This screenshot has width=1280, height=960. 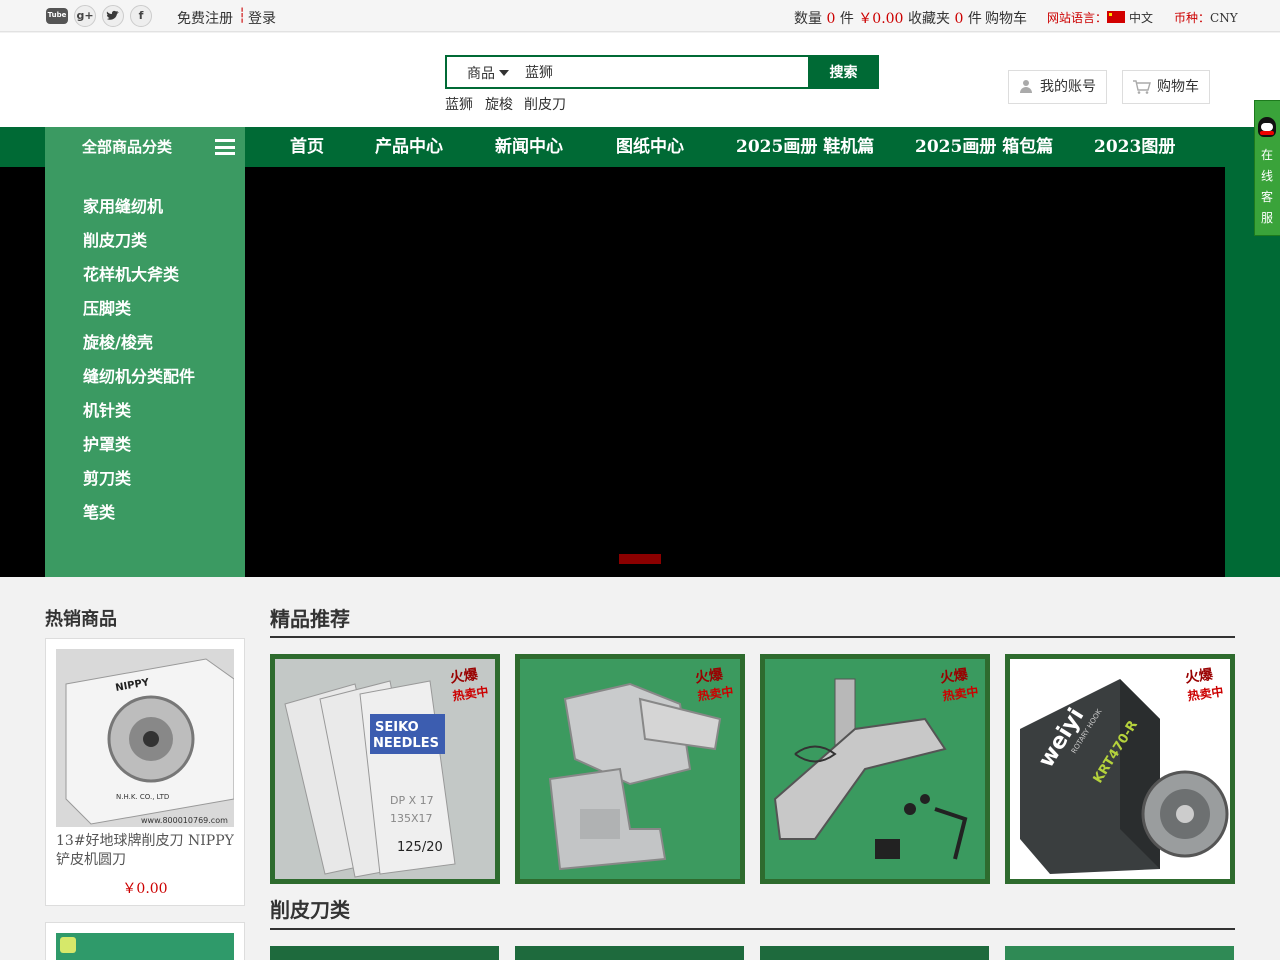 What do you see at coordinates (406, 743) in the screenshot?
I see `pack-label-mid: NEEDLES` at bounding box center [406, 743].